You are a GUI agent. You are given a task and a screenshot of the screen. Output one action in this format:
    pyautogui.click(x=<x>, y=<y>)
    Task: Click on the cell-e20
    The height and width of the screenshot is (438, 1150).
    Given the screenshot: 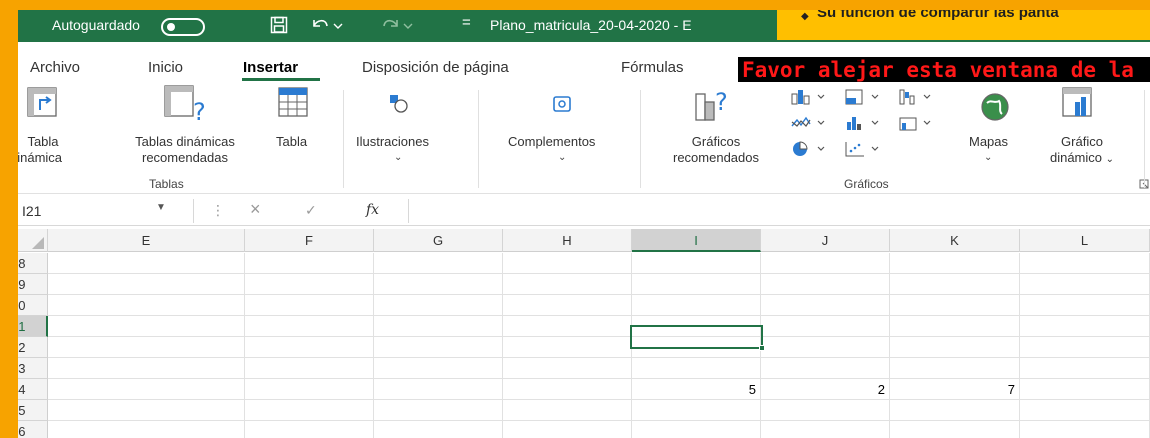 What is the action you would take?
    pyautogui.click(x=146, y=305)
    